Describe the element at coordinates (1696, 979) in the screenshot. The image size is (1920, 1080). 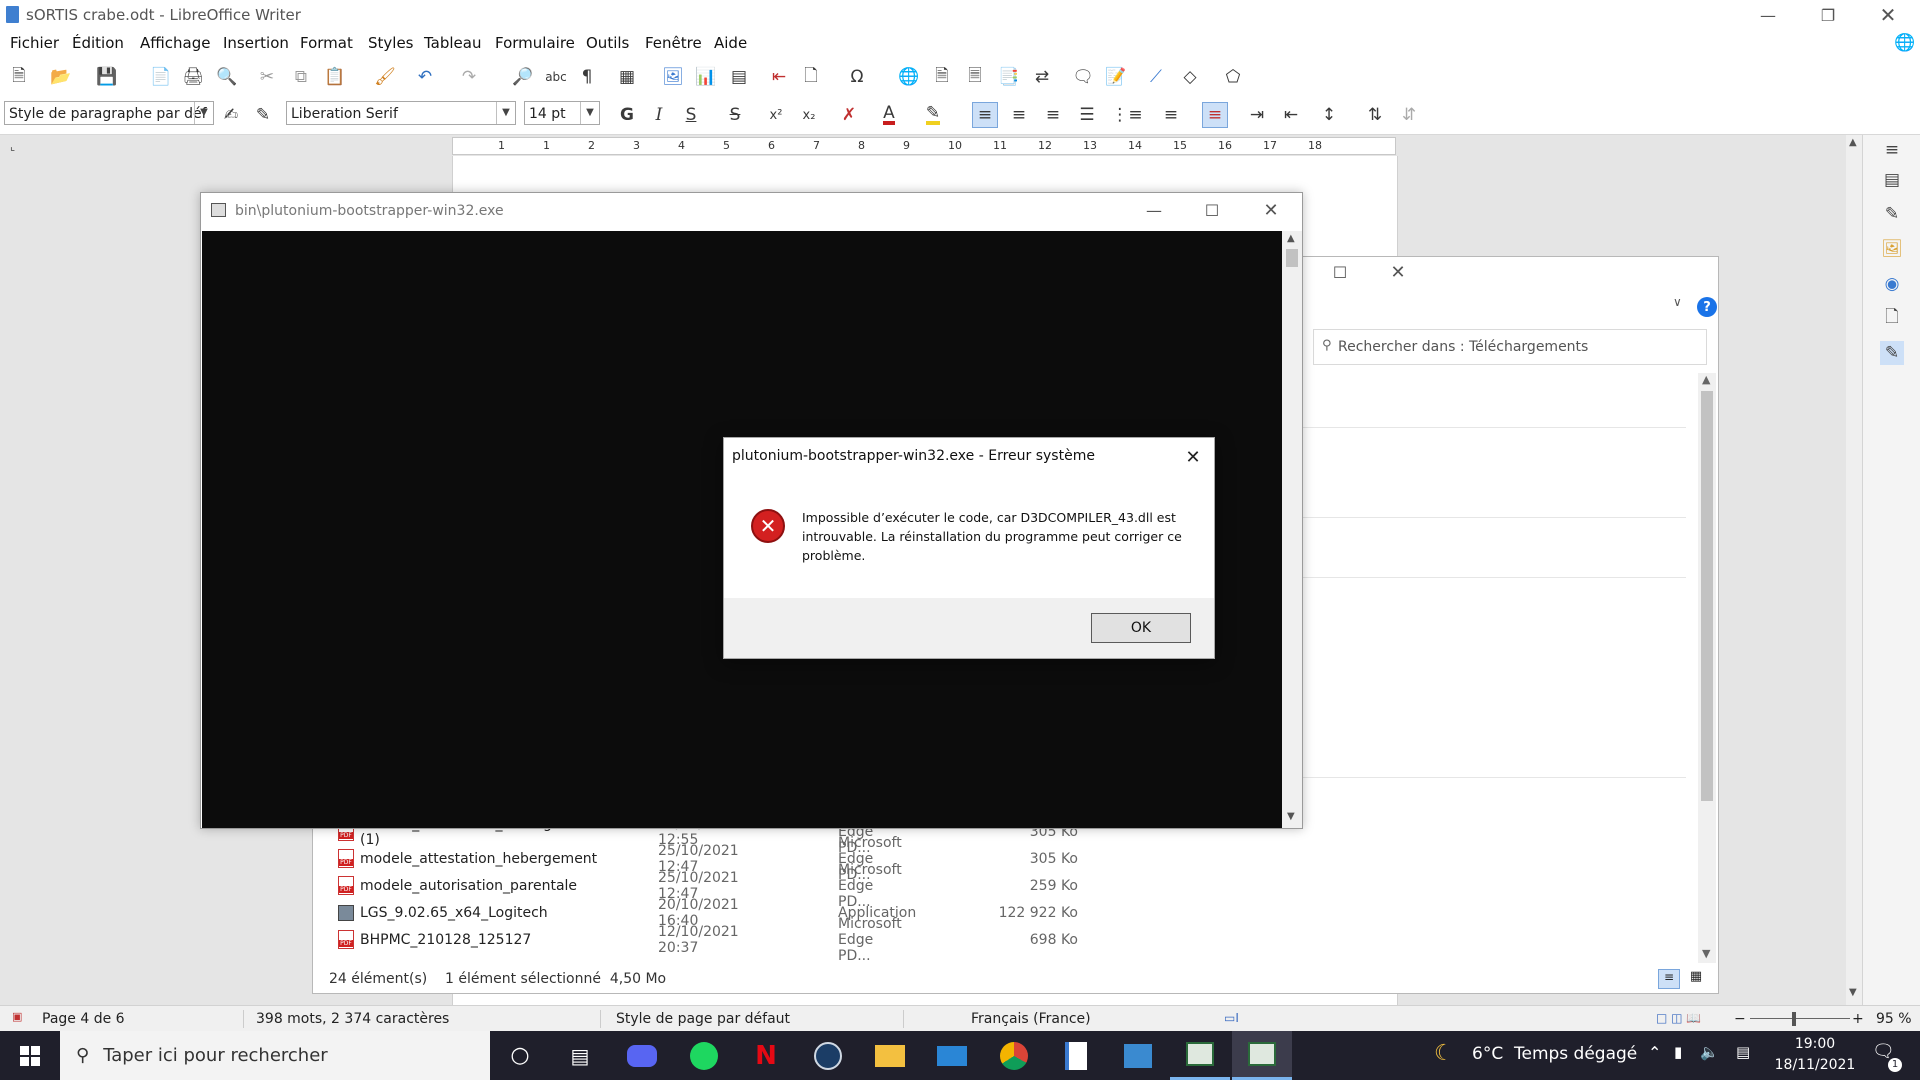
I see `tiles-view-icon: ▦` at that location.